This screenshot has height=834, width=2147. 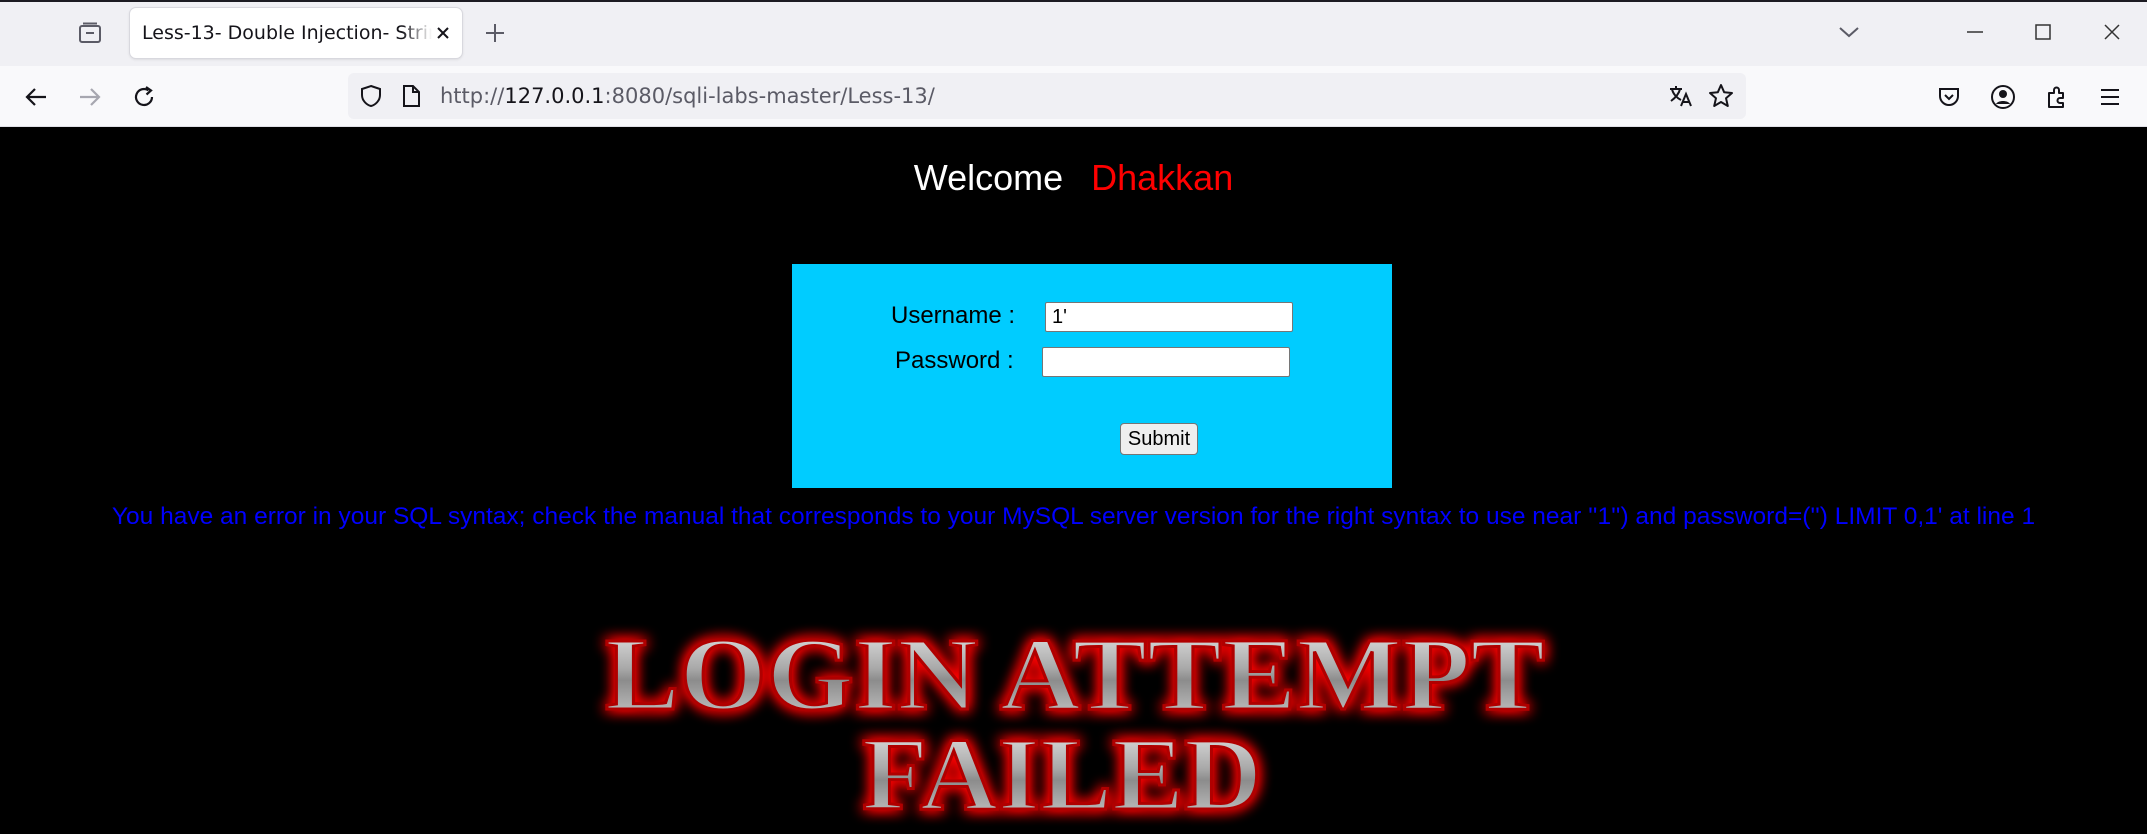 I want to click on star-icon, so click(x=1721, y=95).